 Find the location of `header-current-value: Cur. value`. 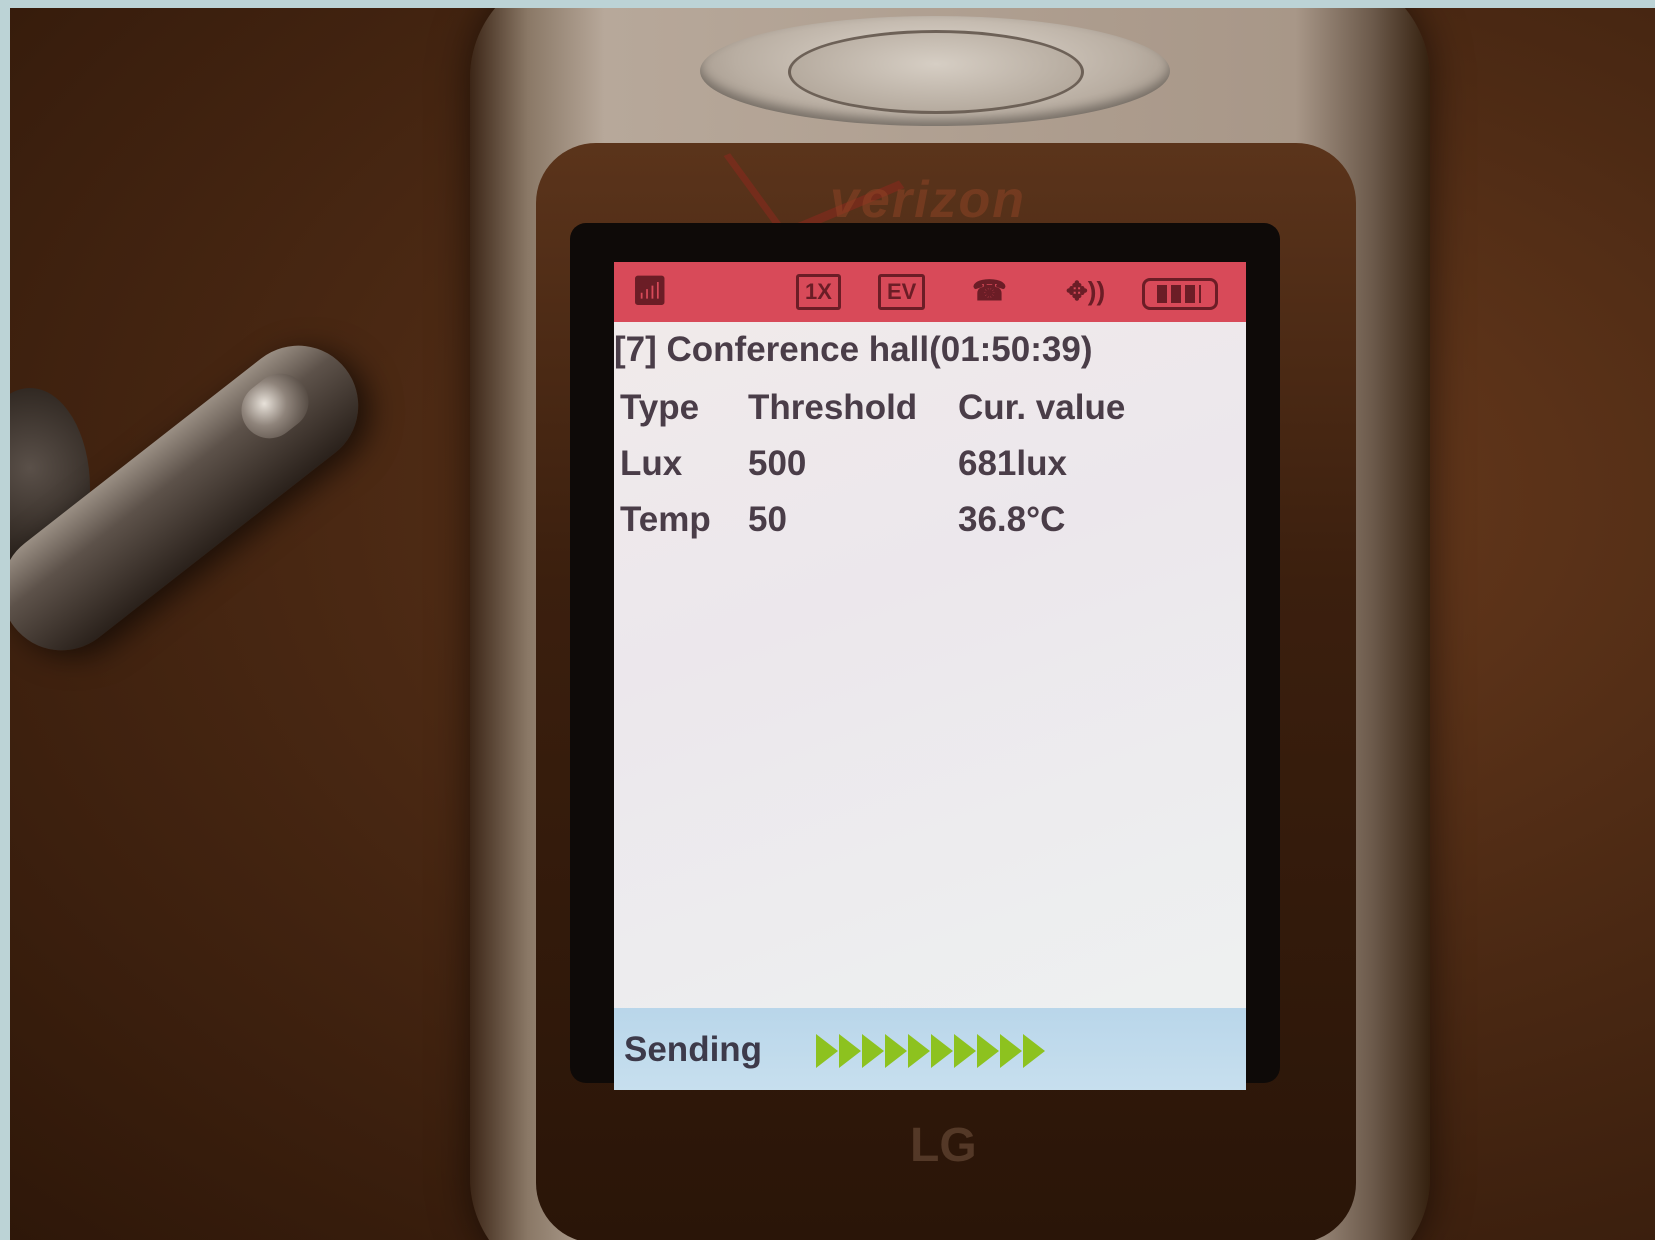

header-current-value: Cur. value is located at coordinates (1042, 407).